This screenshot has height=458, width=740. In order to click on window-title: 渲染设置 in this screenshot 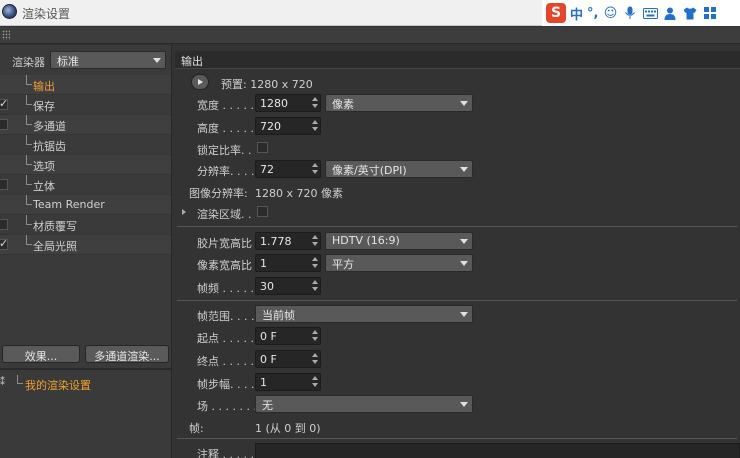, I will do `click(46, 14)`.